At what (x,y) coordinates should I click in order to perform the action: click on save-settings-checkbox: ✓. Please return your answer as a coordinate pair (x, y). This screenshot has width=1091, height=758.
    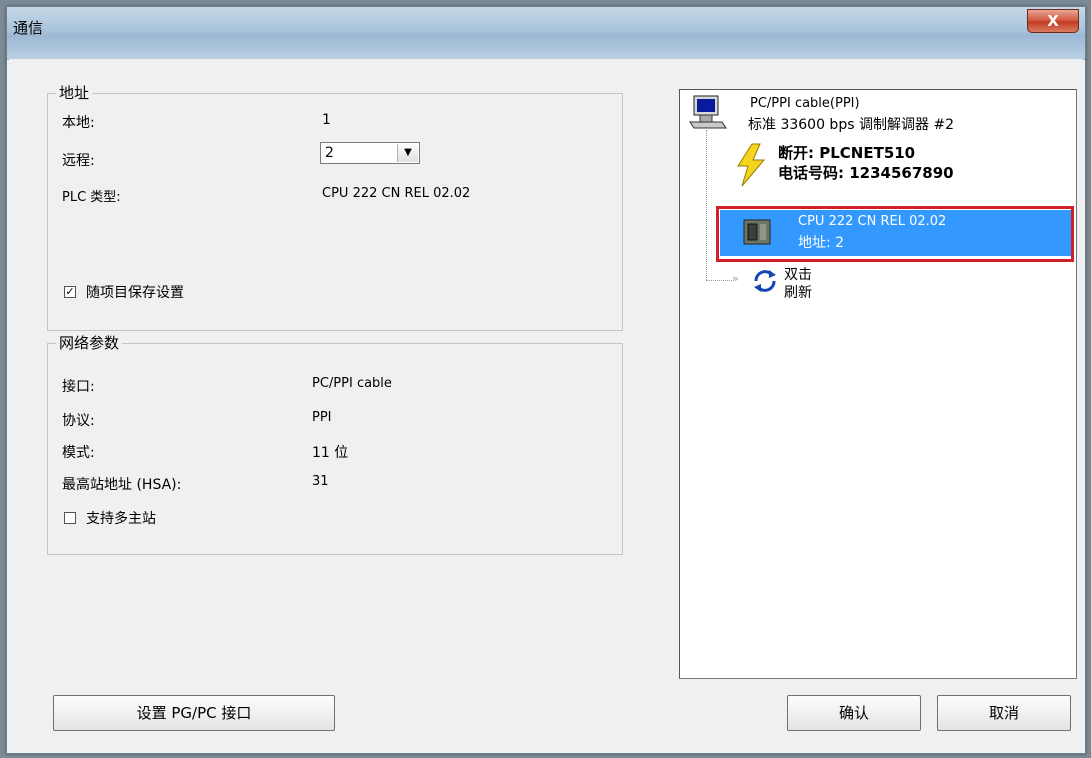
    Looking at the image, I should click on (70, 292).